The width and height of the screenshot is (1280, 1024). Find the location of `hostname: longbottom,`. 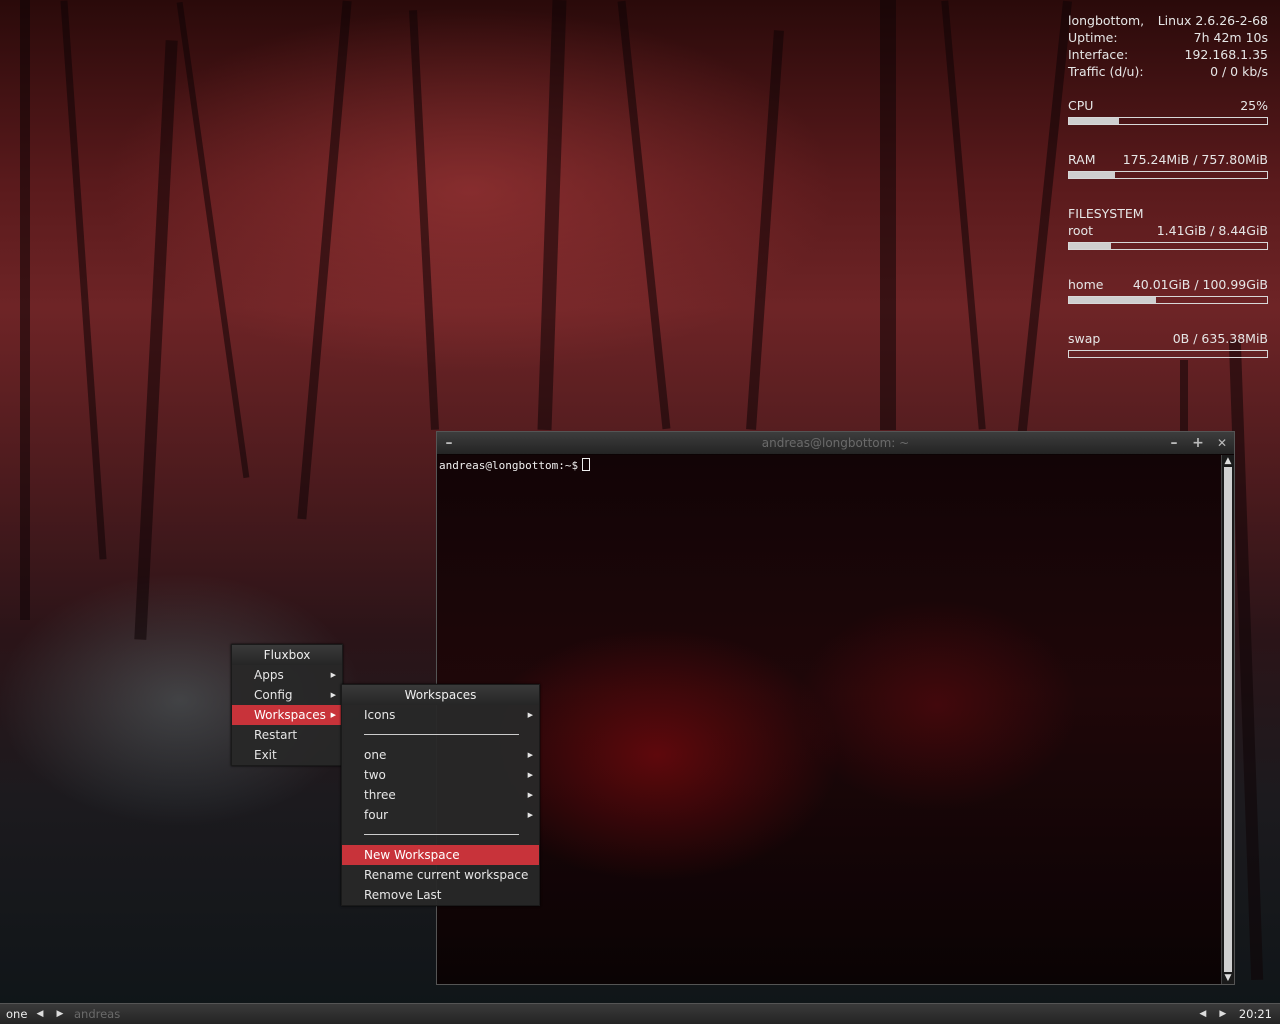

hostname: longbottom, is located at coordinates (1106, 20).